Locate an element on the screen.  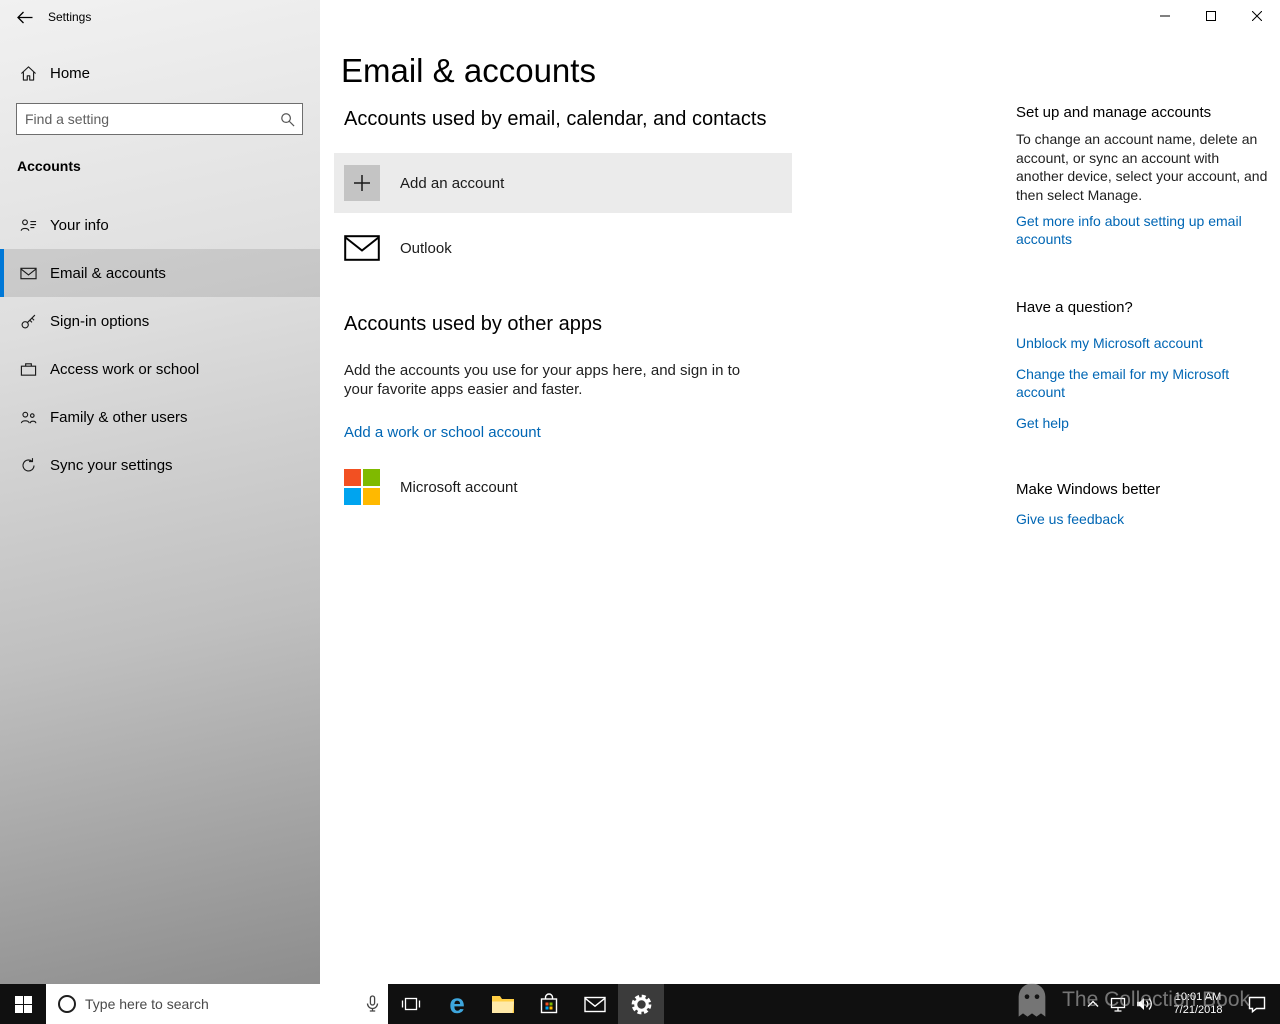
sidebar-item-access-work-school: Access work or school is located at coordinates (160, 369).